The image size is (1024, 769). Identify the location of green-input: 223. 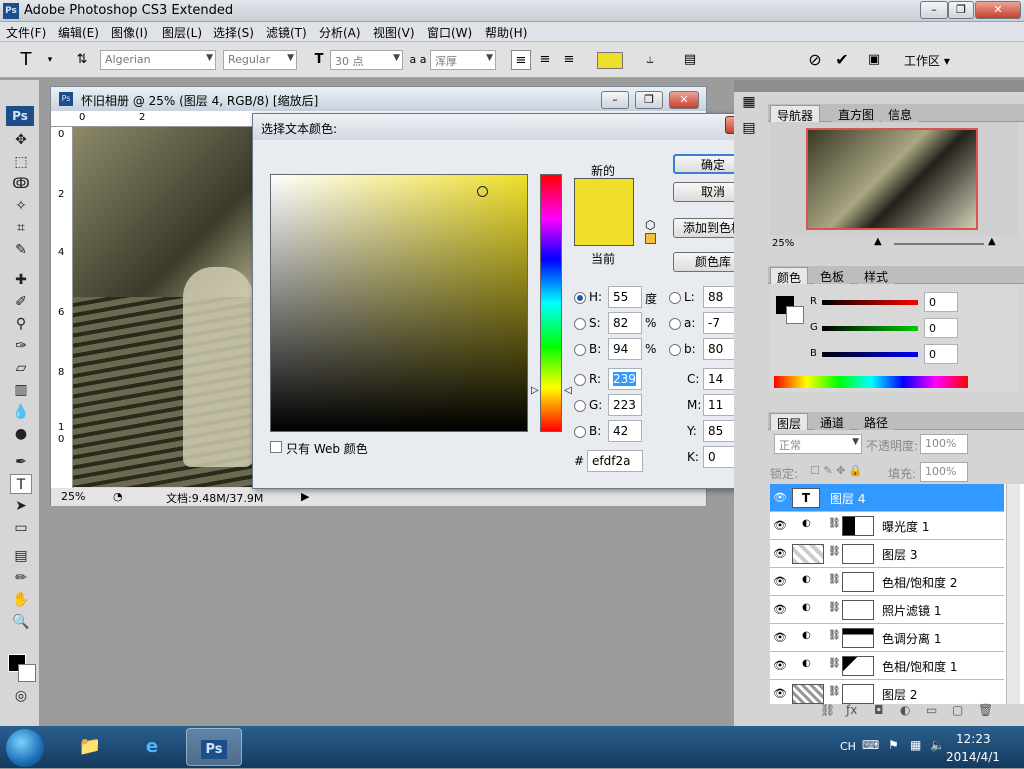
(625, 405).